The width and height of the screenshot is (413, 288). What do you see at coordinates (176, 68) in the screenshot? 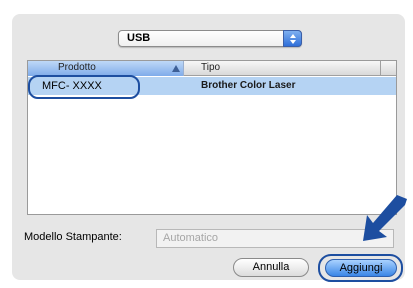
I see `sort-ascending-icon` at bounding box center [176, 68].